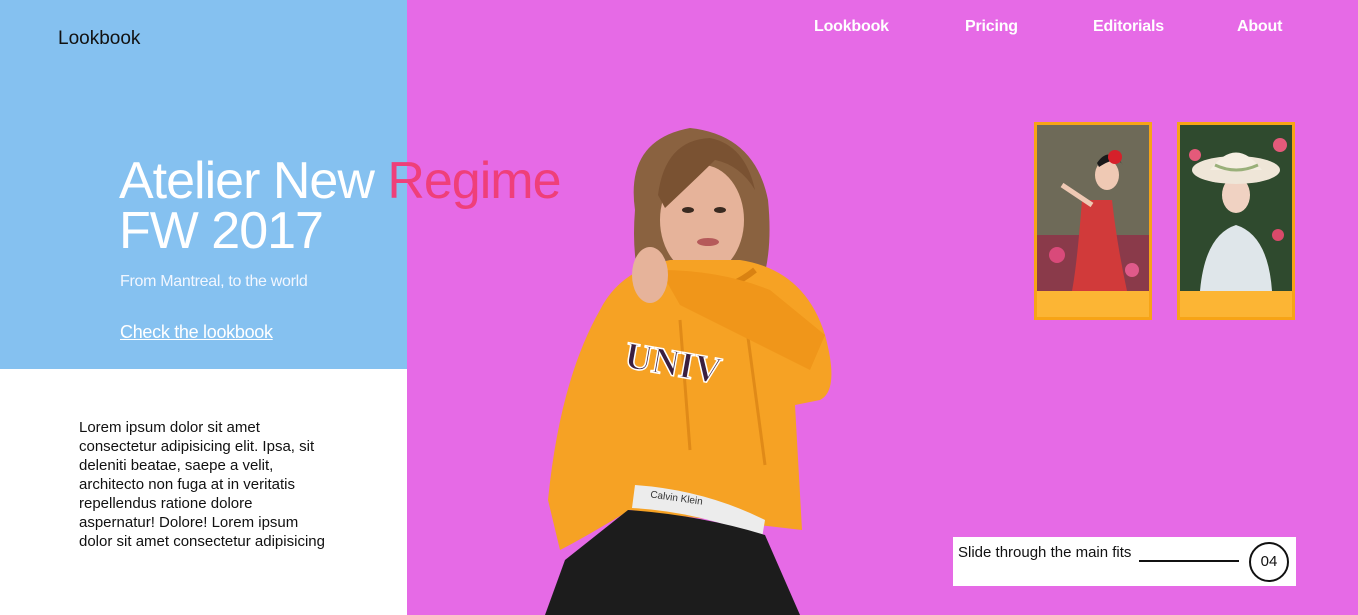 The image size is (1358, 615). Describe the element at coordinates (474, 181) in the screenshot. I see `hero-title-accent: Regime` at that location.